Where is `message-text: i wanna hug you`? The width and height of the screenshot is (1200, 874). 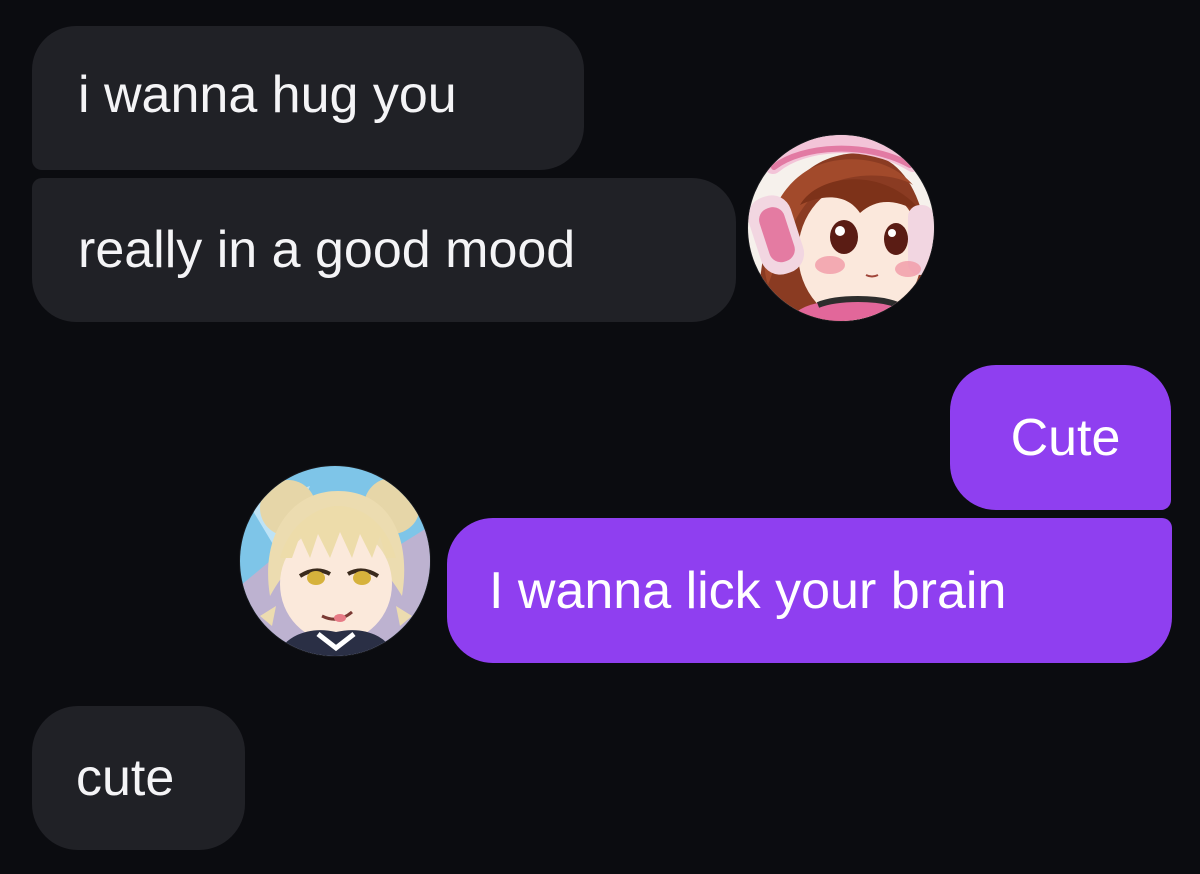 message-text: i wanna hug you is located at coordinates (267, 95).